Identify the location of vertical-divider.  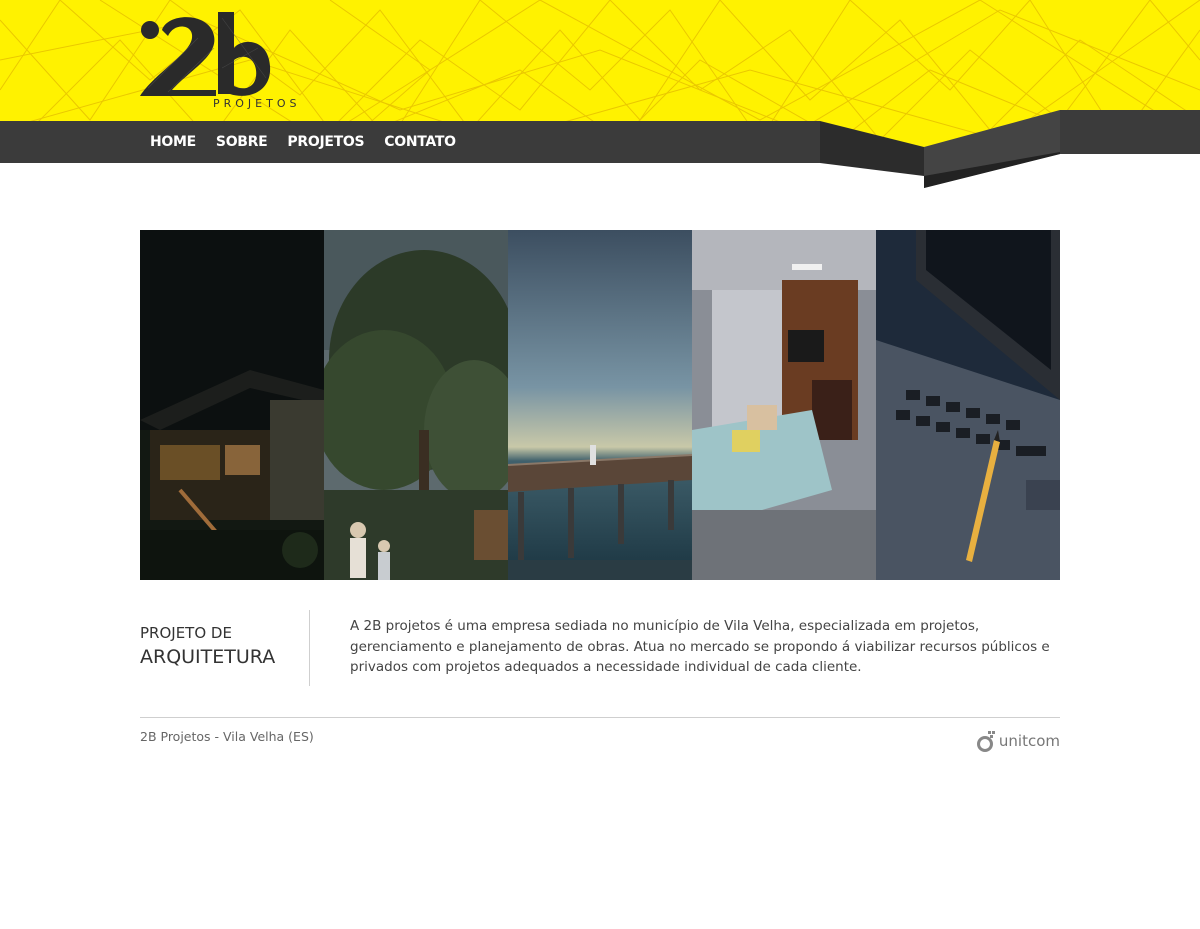
(309, 648).